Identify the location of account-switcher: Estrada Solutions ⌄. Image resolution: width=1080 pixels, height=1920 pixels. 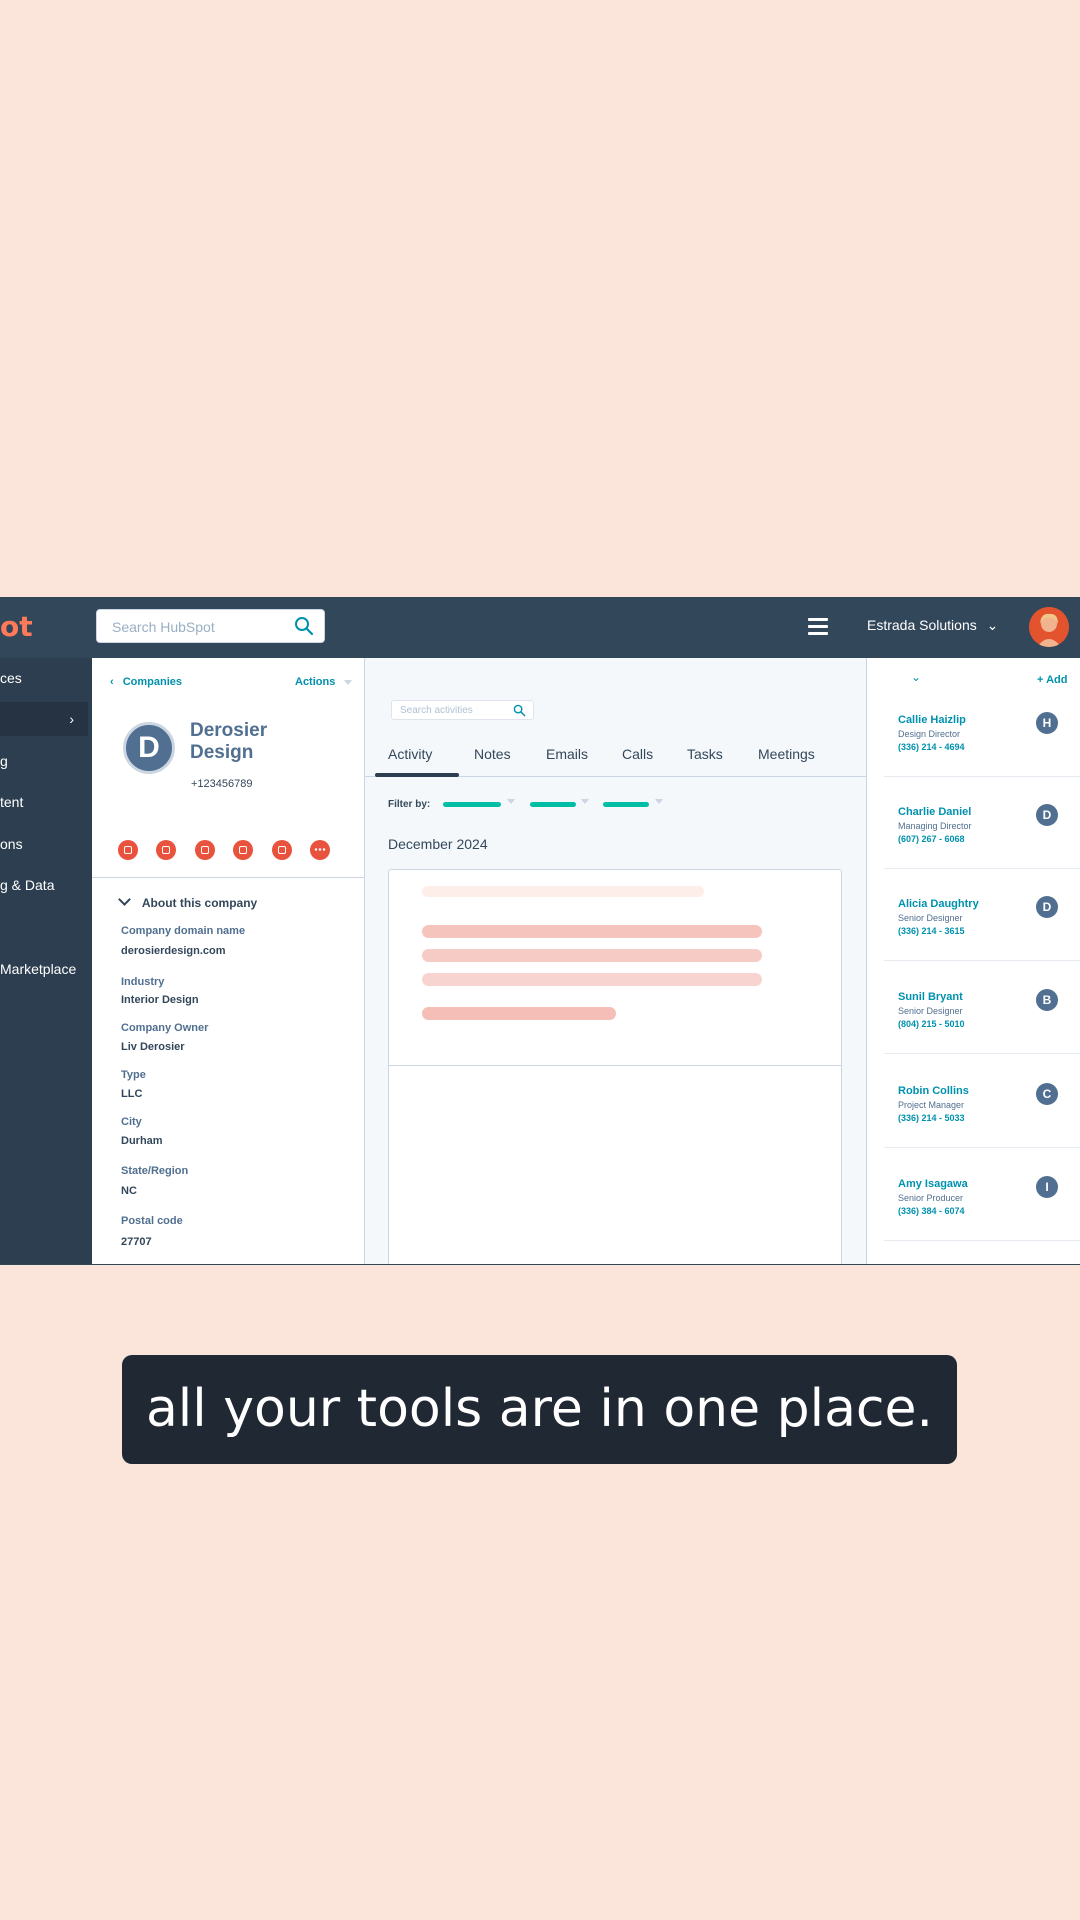
(932, 625).